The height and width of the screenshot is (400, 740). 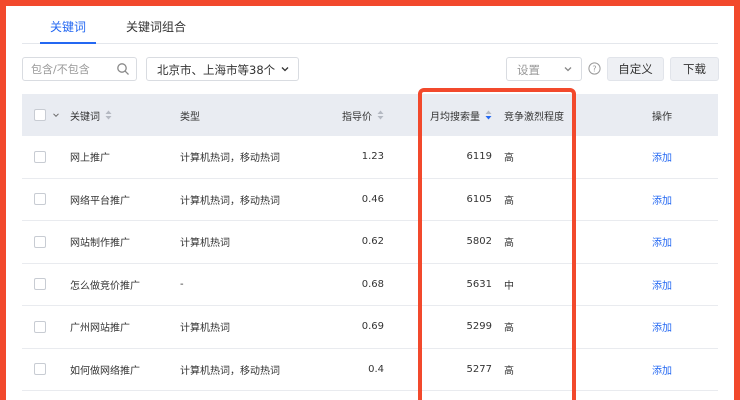 What do you see at coordinates (509, 286) in the screenshot?
I see `competition-cell: 中` at bounding box center [509, 286].